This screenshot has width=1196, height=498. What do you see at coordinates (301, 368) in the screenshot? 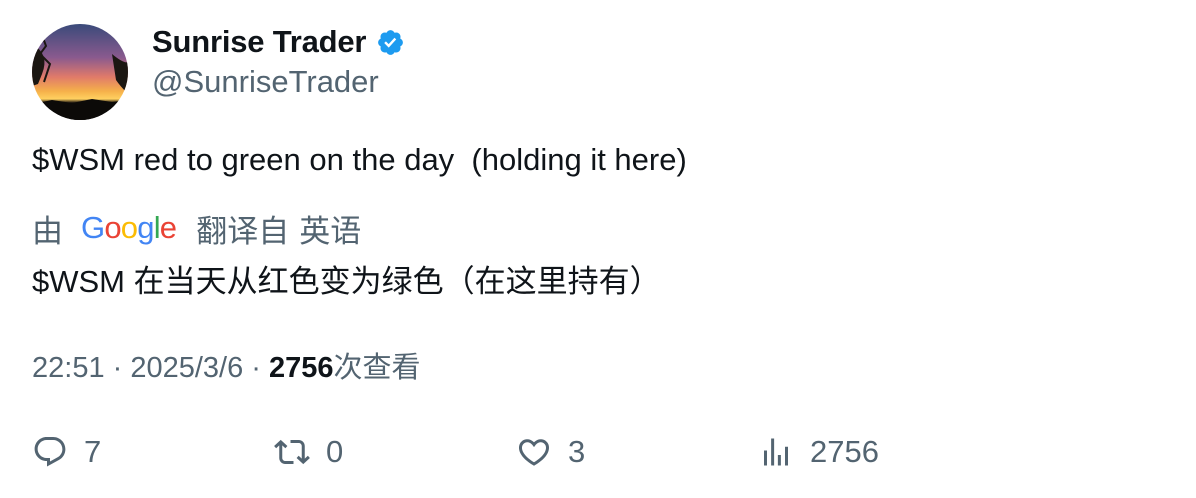
I see `views-count: 2756` at bounding box center [301, 368].